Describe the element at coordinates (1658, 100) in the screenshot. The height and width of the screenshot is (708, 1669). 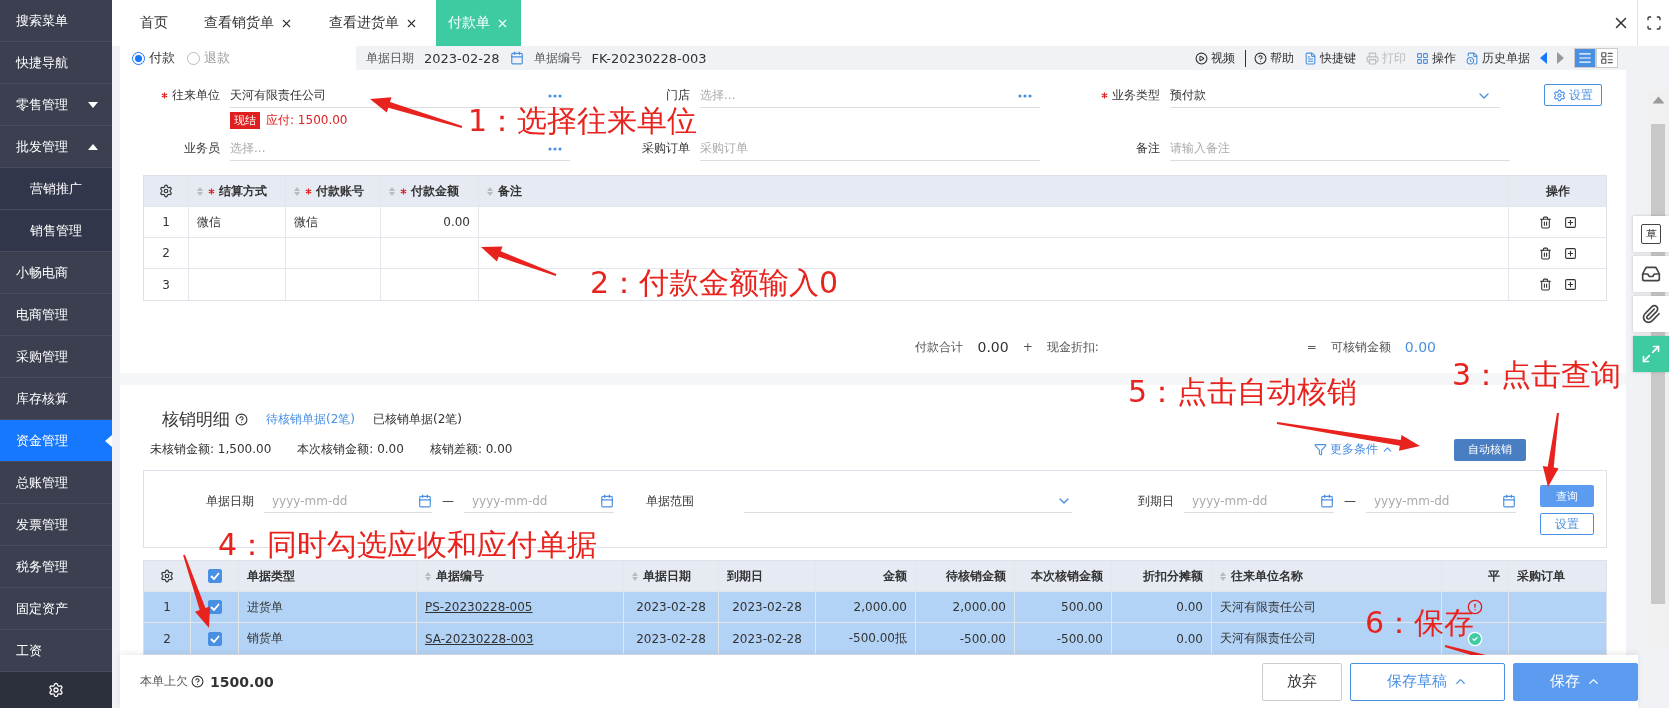
I see `scroll-up-icon` at that location.